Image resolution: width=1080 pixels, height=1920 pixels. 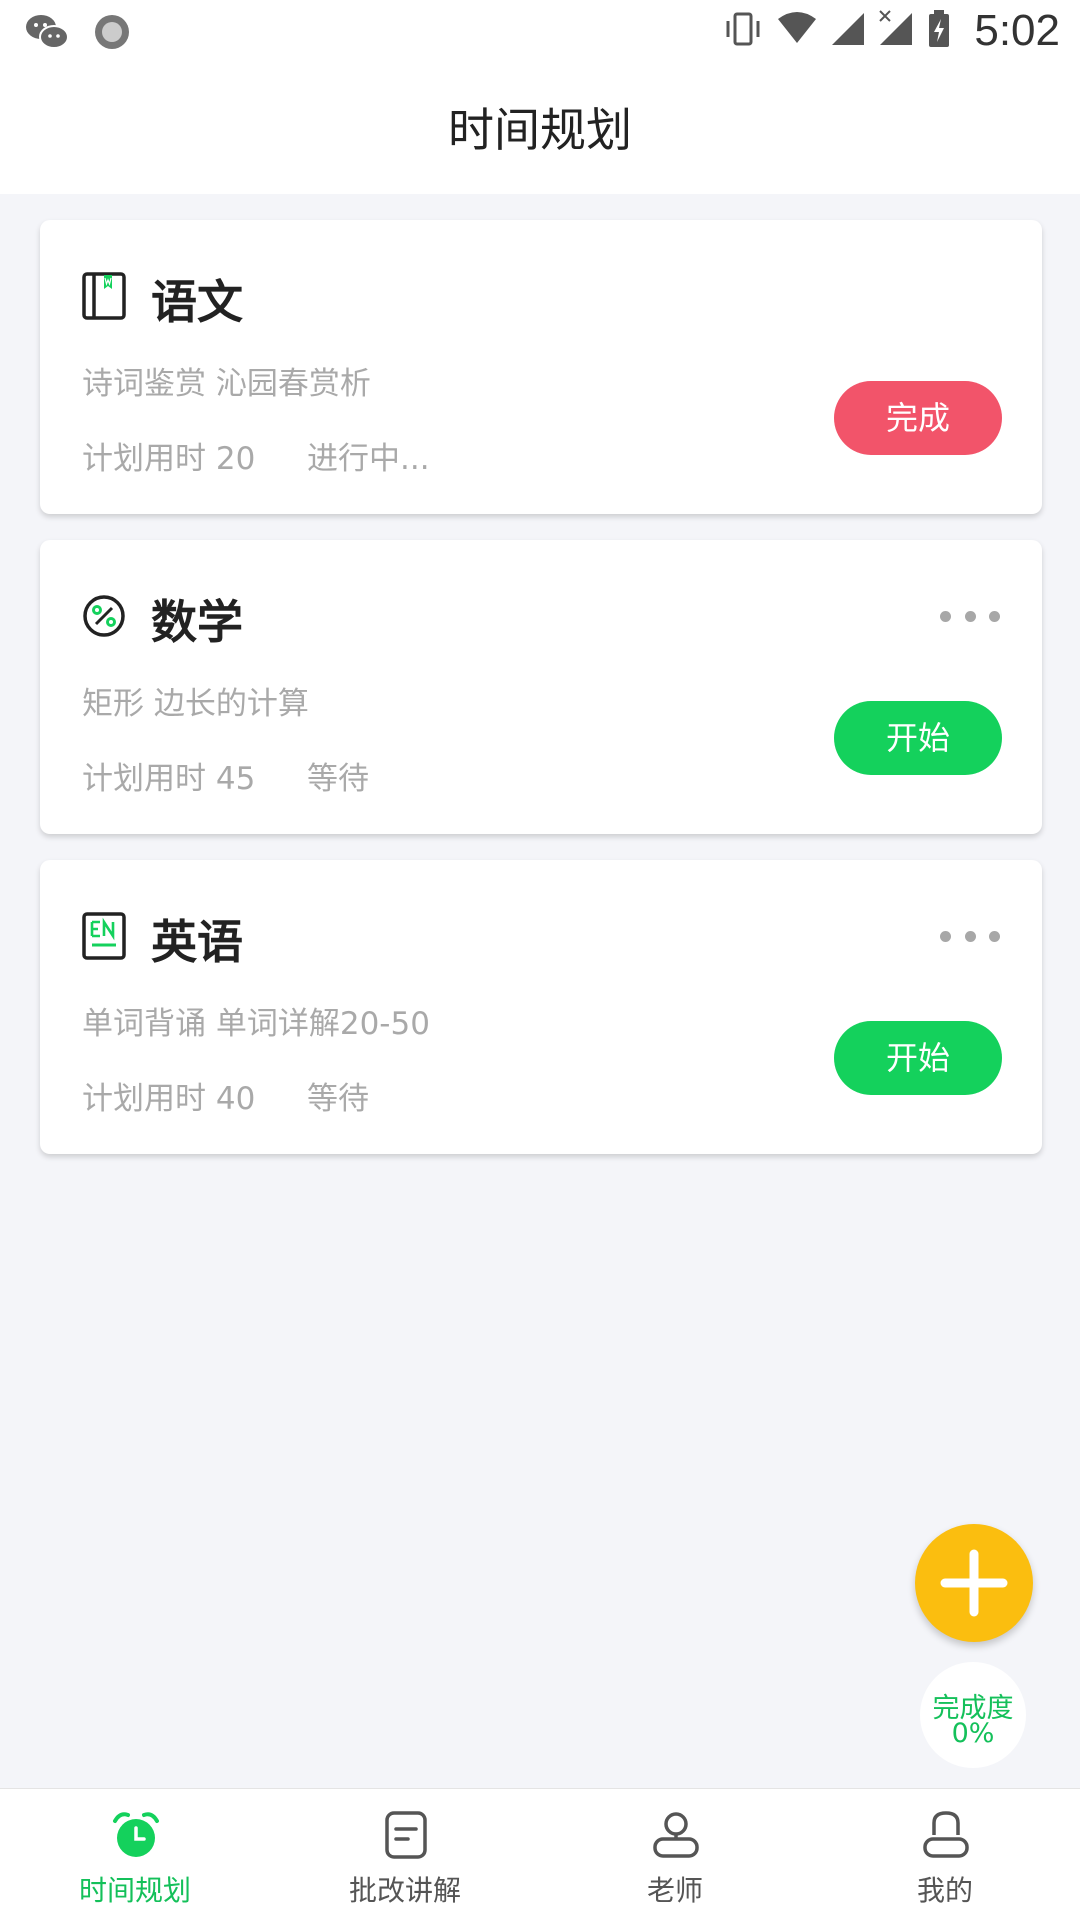 I want to click on task-card-math: 数学 矩形 边长的计算 计划用时 45 等待 开始, so click(x=541, y=687).